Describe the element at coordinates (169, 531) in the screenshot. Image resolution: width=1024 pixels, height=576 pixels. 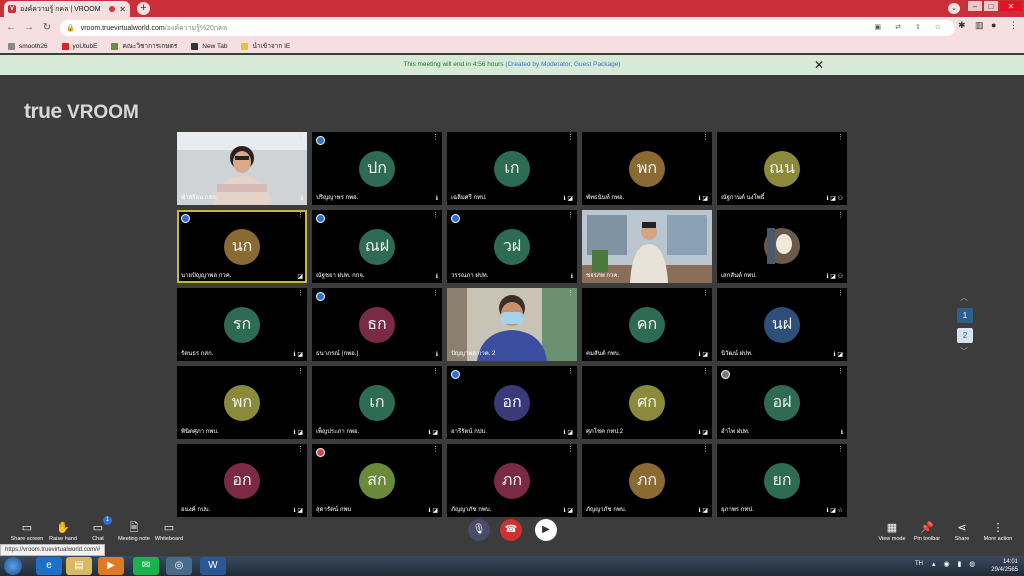
I see `whiteboard-button: ▭ Whiteboard` at that location.